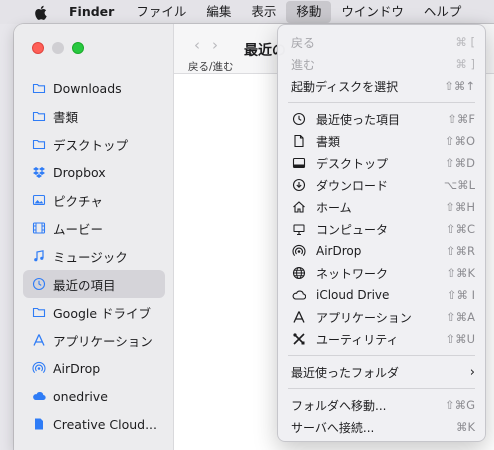 This screenshot has width=494, height=450. What do you see at coordinates (78, 229) in the screenshot?
I see `sidebar-item-label: ムービー` at bounding box center [78, 229].